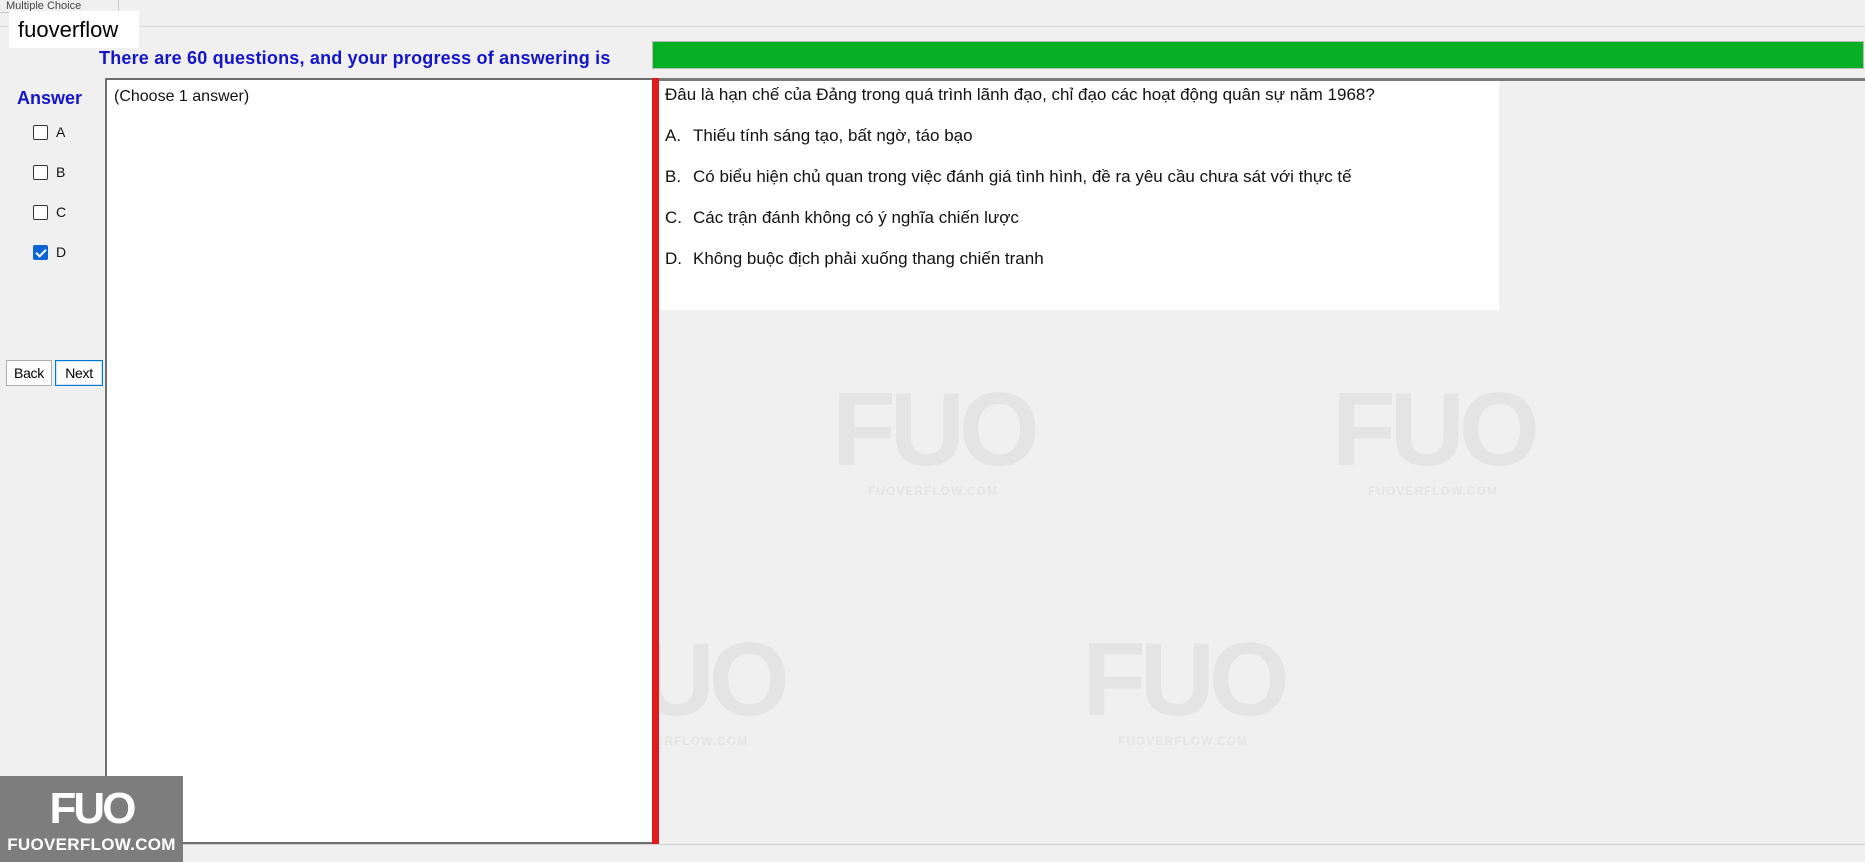  I want to click on progress-bar, so click(1258, 55).